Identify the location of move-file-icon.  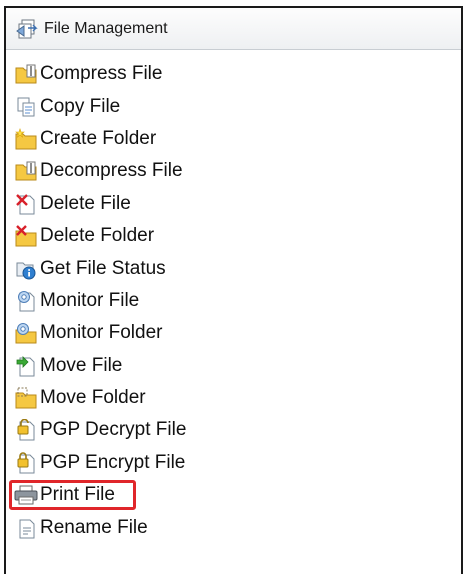
(26, 366).